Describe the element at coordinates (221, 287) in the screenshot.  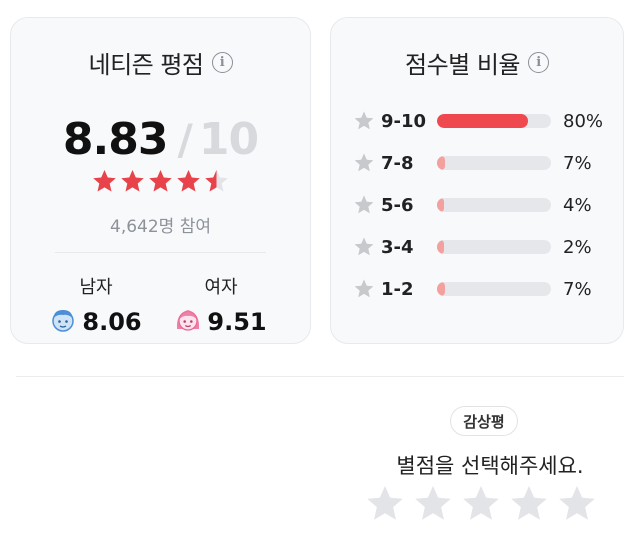
I see `female-label: 여자` at that location.